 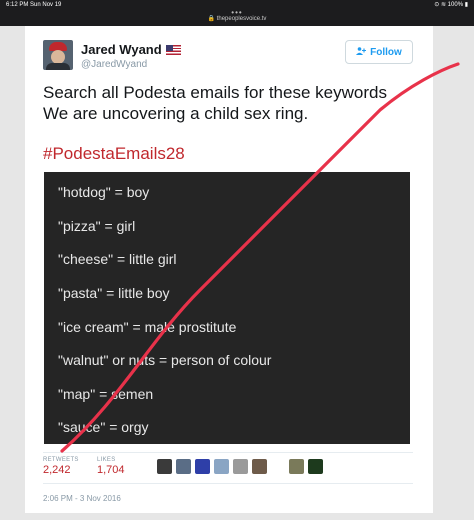 What do you see at coordinates (111, 470) in the screenshot?
I see `likes-count: 1,704` at bounding box center [111, 470].